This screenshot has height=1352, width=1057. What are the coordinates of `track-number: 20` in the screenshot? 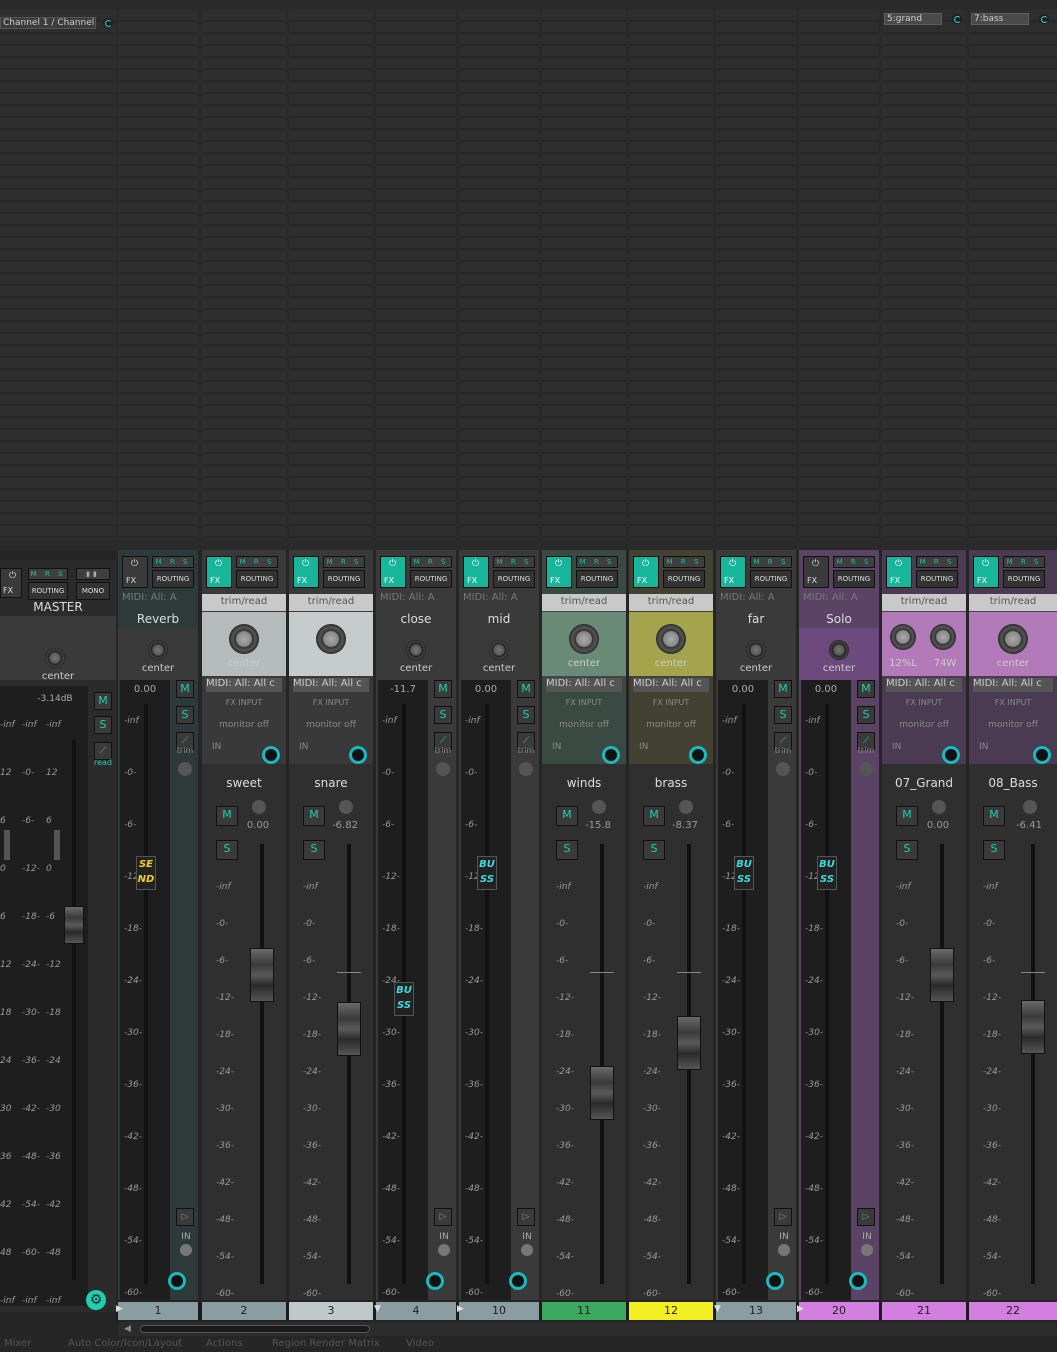 It's located at (839, 1311).